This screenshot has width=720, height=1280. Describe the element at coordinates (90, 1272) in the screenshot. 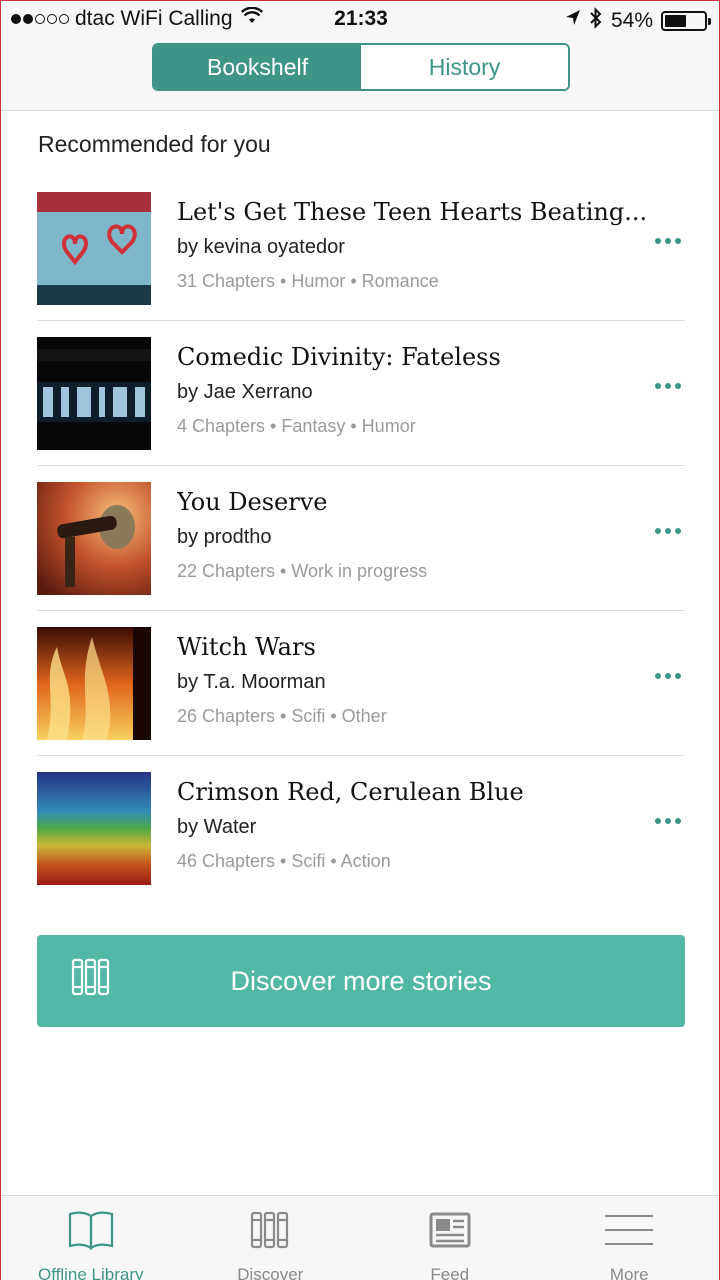

I see `tab-label: Offline Library` at that location.